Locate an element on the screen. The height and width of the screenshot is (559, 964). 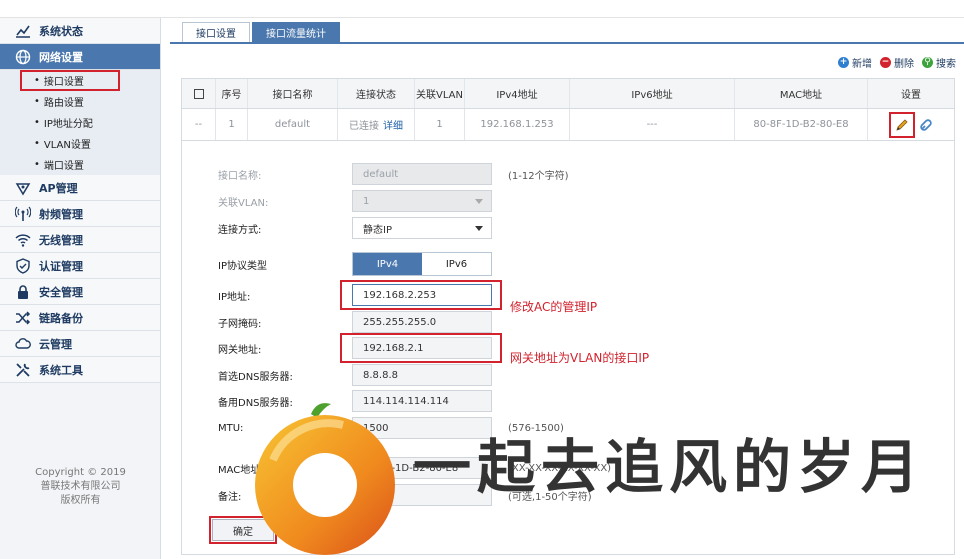
row-status: 已连接 详细 is located at coordinates (376, 124).